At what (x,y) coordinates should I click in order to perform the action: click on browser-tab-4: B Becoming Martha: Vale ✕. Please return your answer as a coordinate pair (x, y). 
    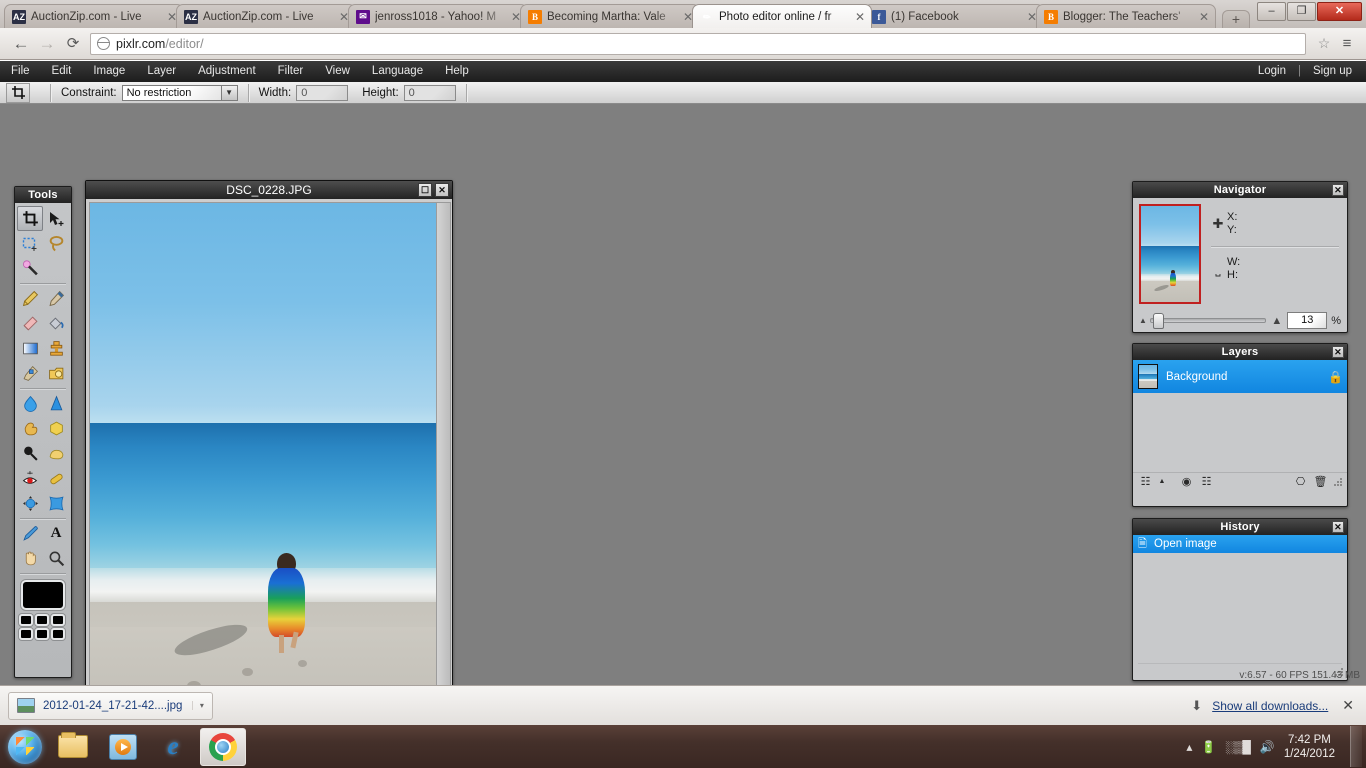
    Looking at the image, I should click on (610, 16).